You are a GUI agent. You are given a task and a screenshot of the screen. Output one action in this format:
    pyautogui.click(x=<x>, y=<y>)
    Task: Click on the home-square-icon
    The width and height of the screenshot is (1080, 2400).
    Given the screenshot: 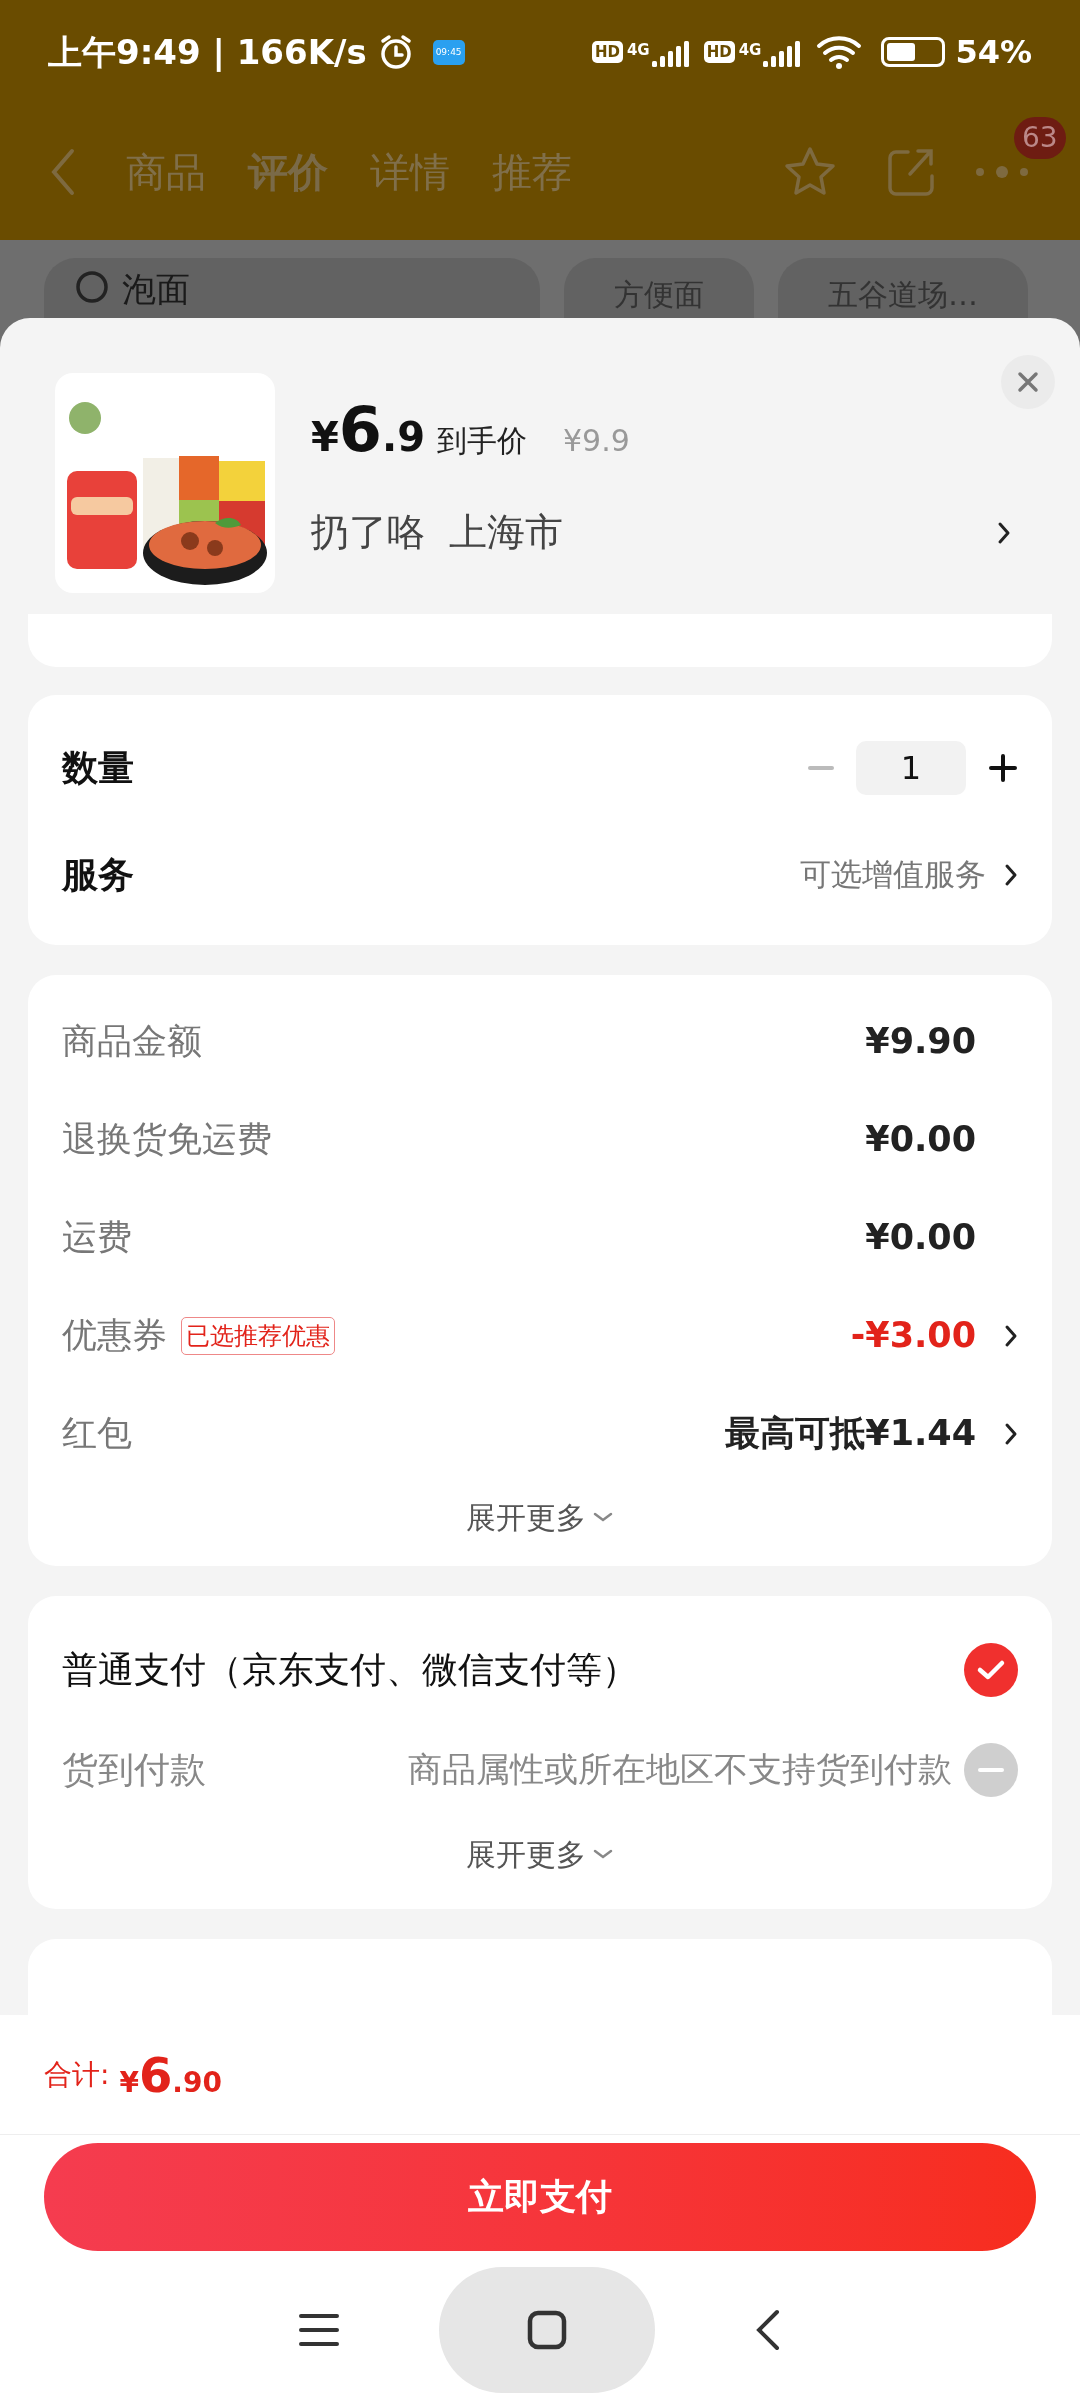 What is the action you would take?
    pyautogui.click(x=547, y=2329)
    